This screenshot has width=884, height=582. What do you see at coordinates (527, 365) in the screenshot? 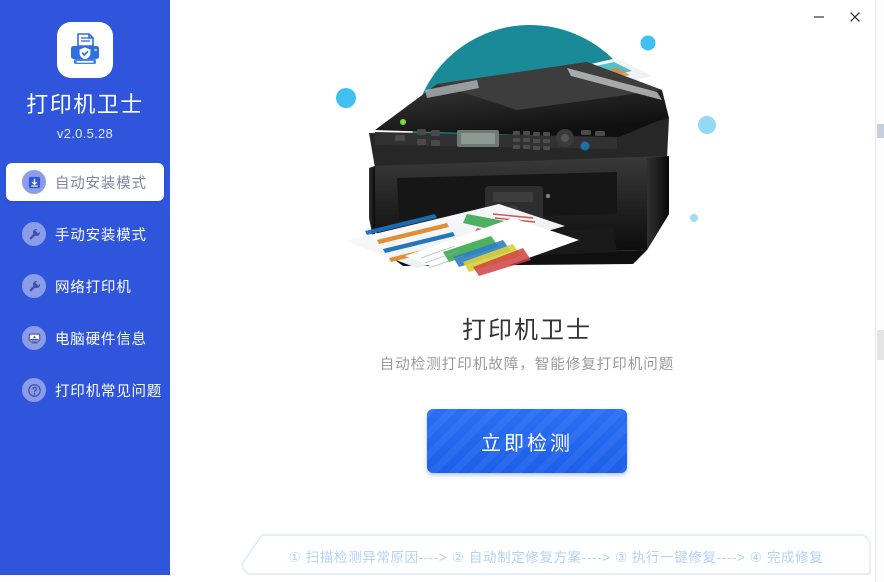
I see `page-subtitle: 自动检测打印机故障，智能修复打印机问题` at bounding box center [527, 365].